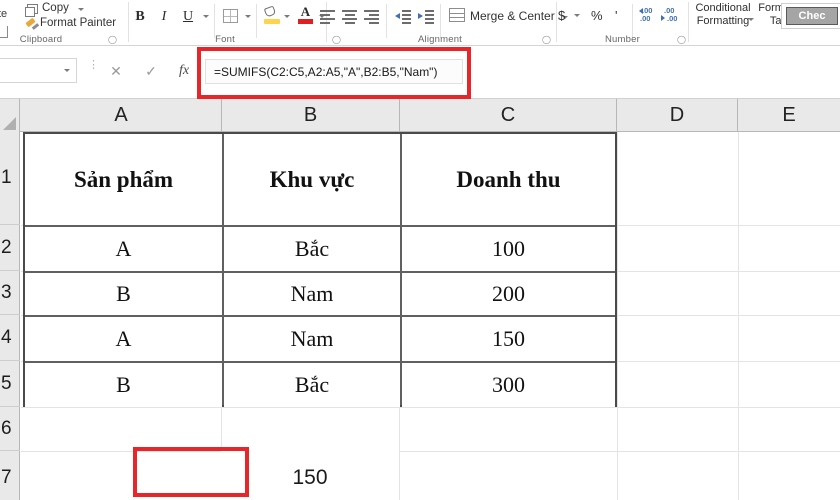 The width and height of the screenshot is (840, 500). Describe the element at coordinates (151, 71) in the screenshot. I see `confirm-icon: ✓` at that location.